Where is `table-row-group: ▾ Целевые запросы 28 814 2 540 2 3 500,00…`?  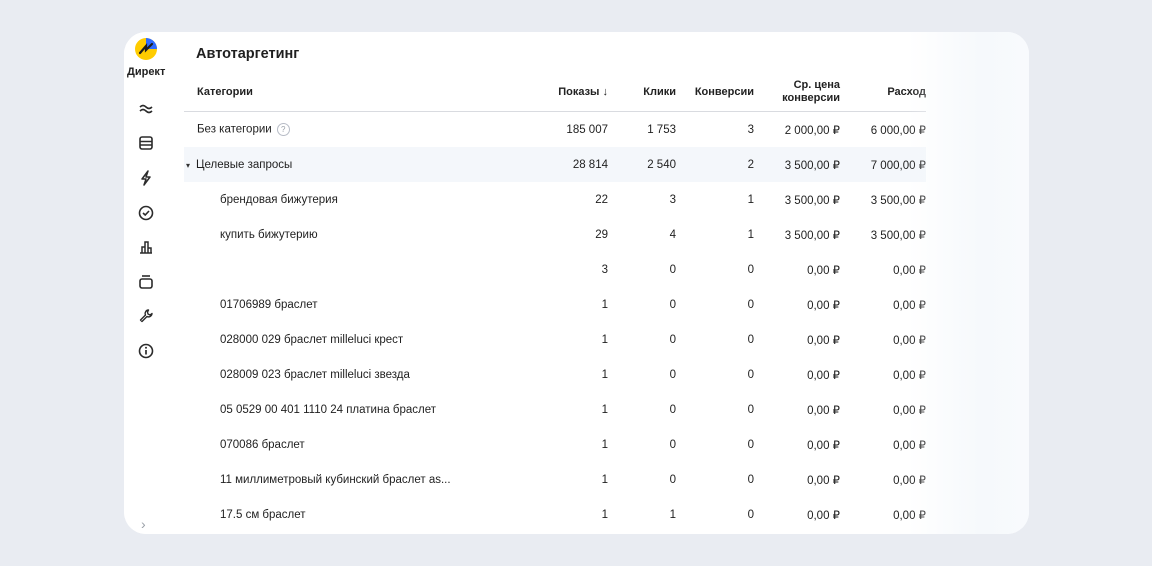
table-row-group: ▾ Целевые запросы 28 814 2 540 2 3 500,00… is located at coordinates (555, 164).